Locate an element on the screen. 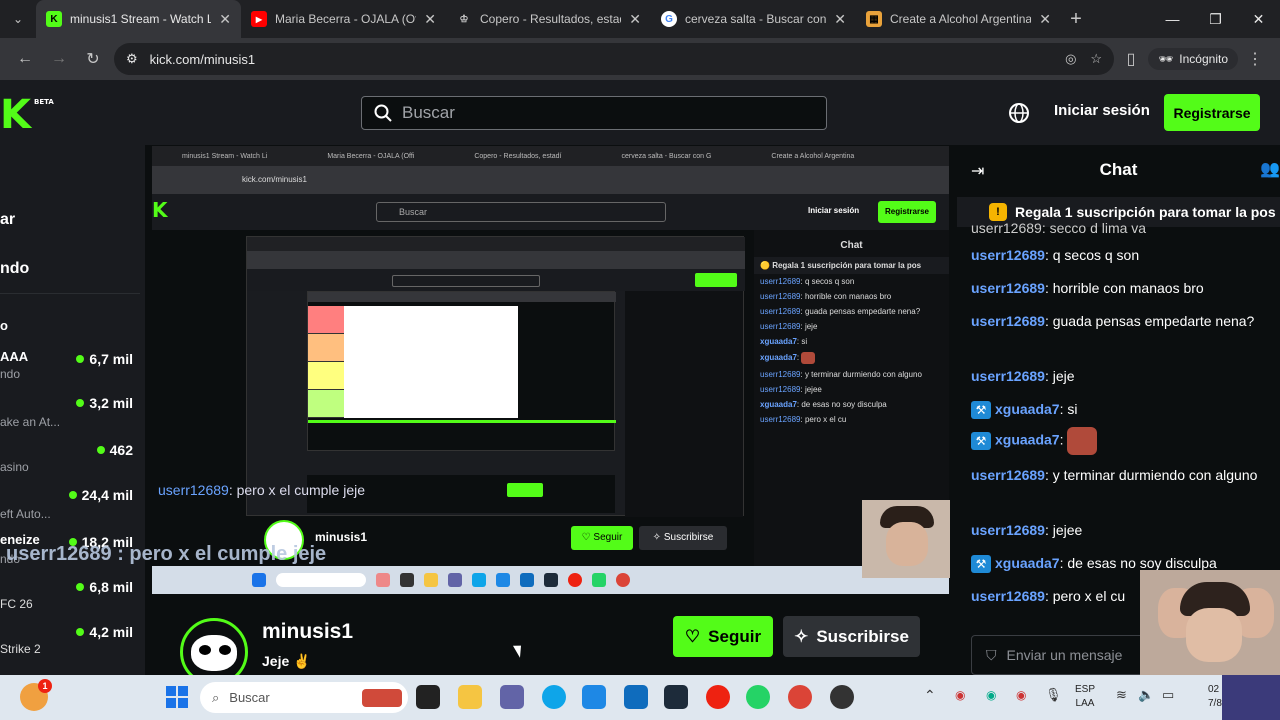 The image size is (1280, 720). site-settings-icon: ⚙ is located at coordinates (132, 59).